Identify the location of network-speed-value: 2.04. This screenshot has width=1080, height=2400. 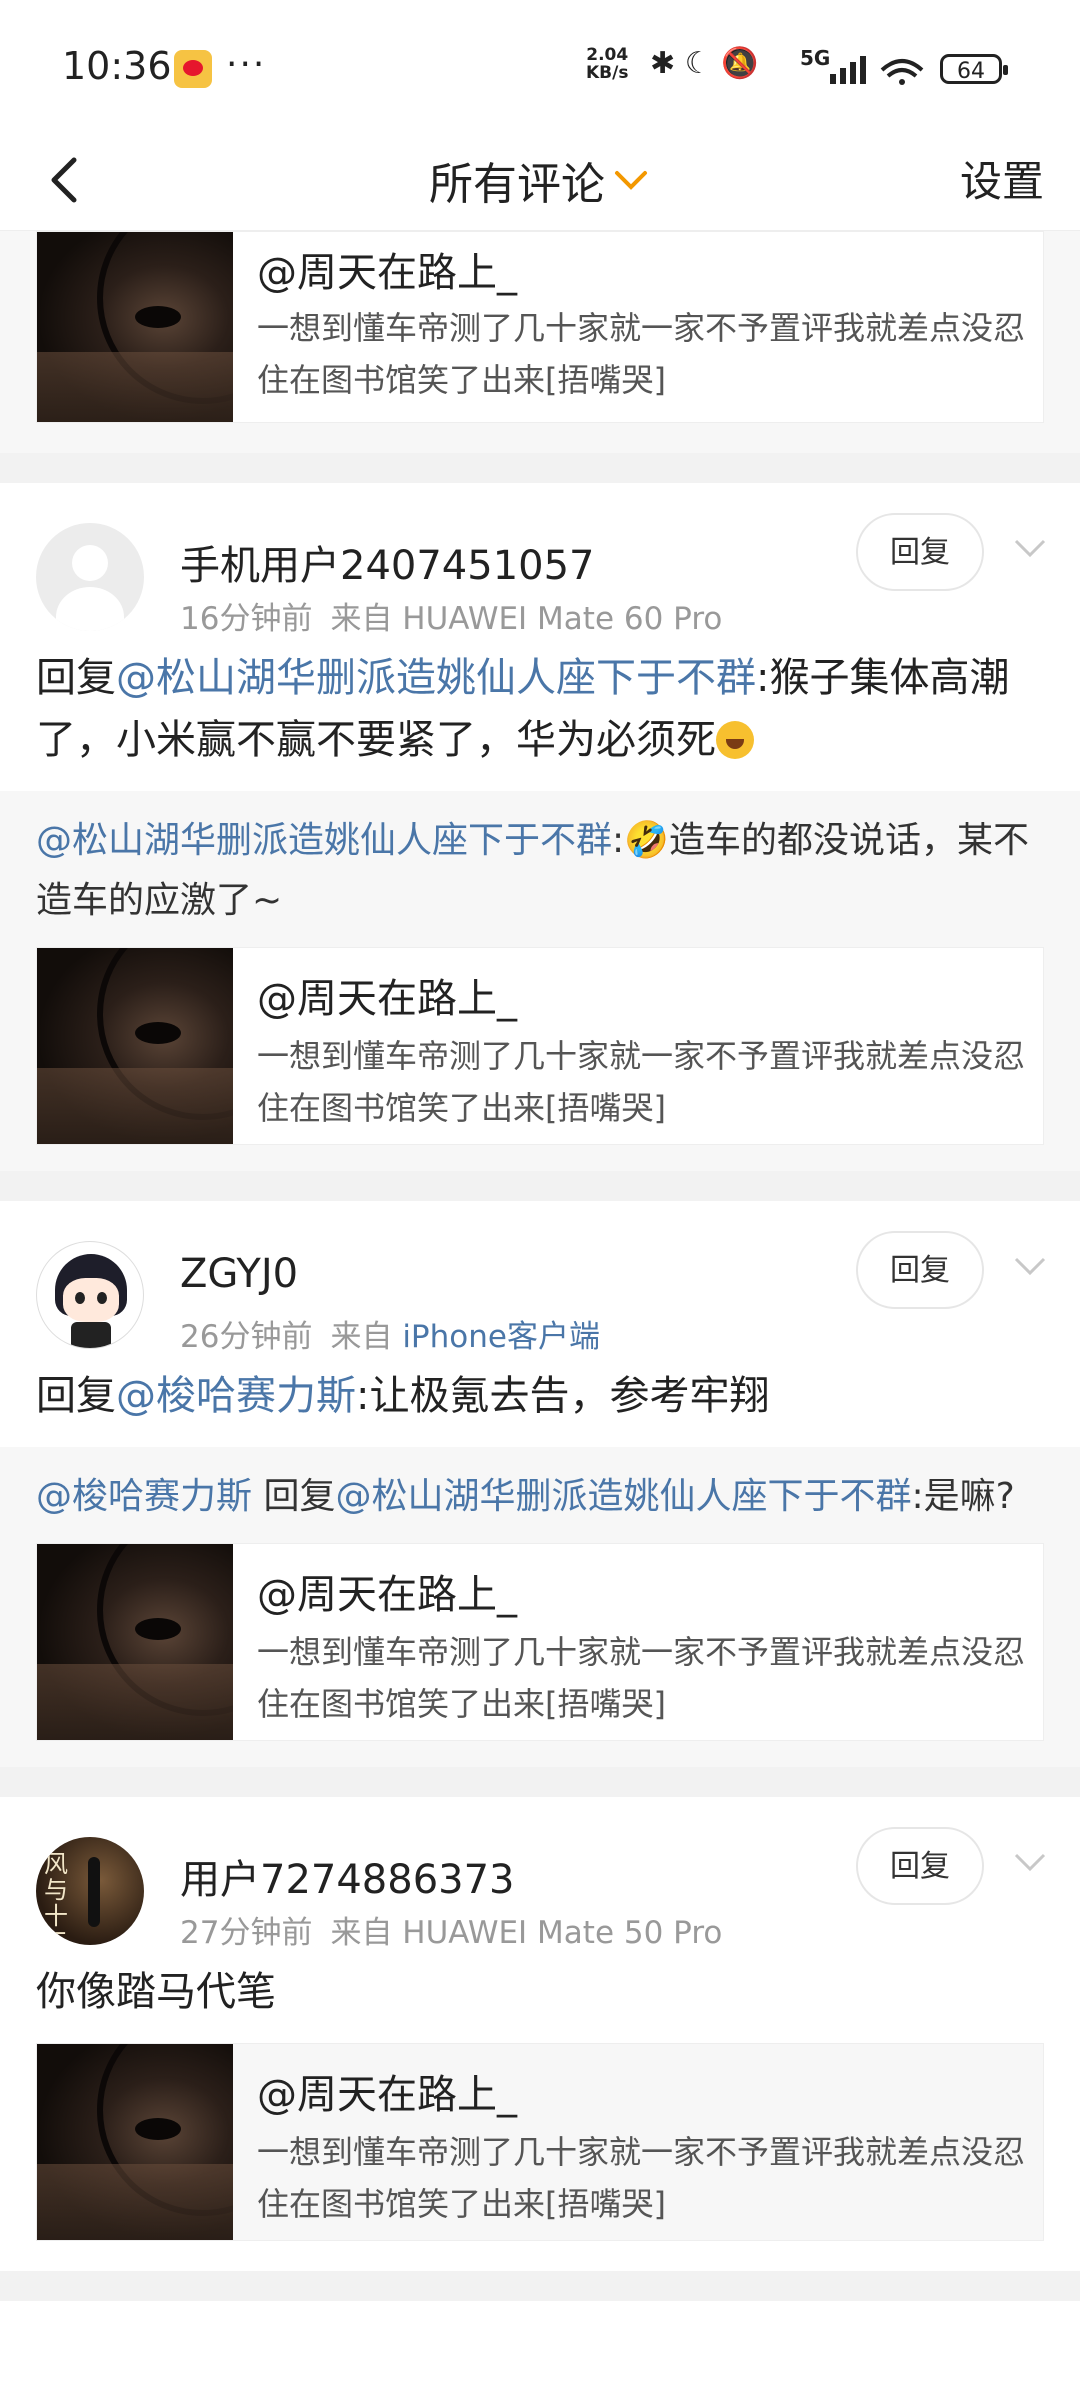
(607, 55).